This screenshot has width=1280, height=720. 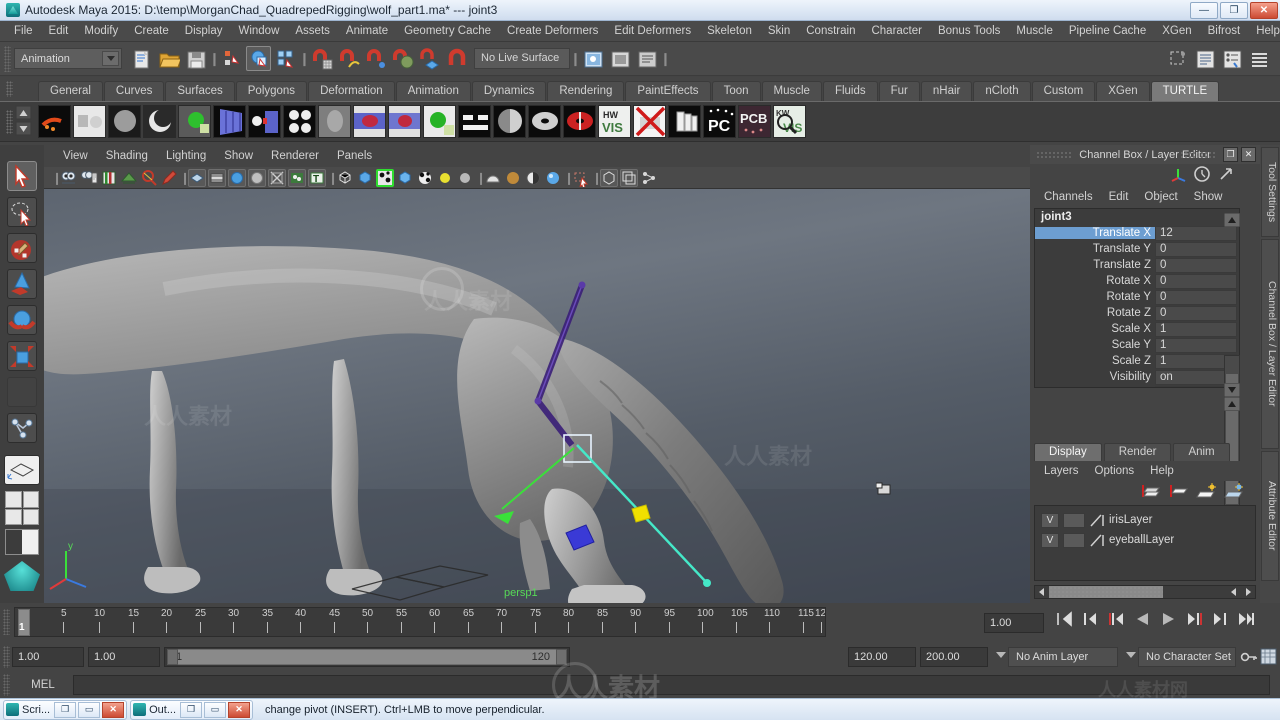 I want to click on scale-tool, so click(x=22, y=356).